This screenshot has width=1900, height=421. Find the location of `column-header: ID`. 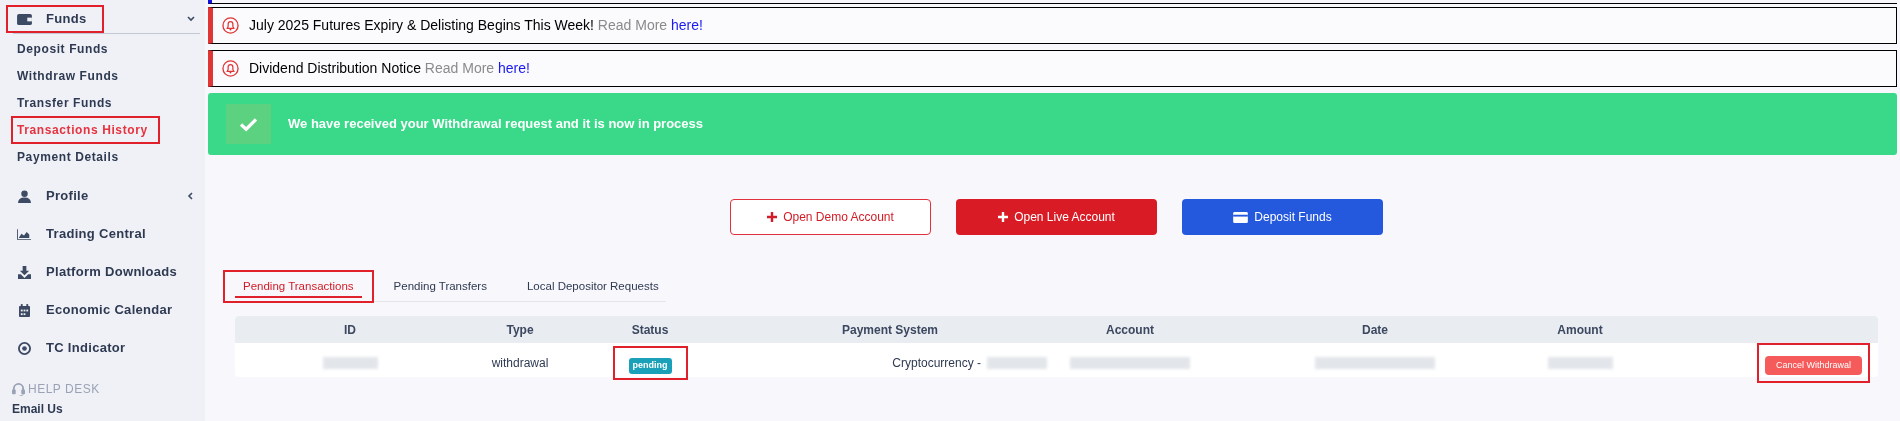

column-header: ID is located at coordinates (350, 330).